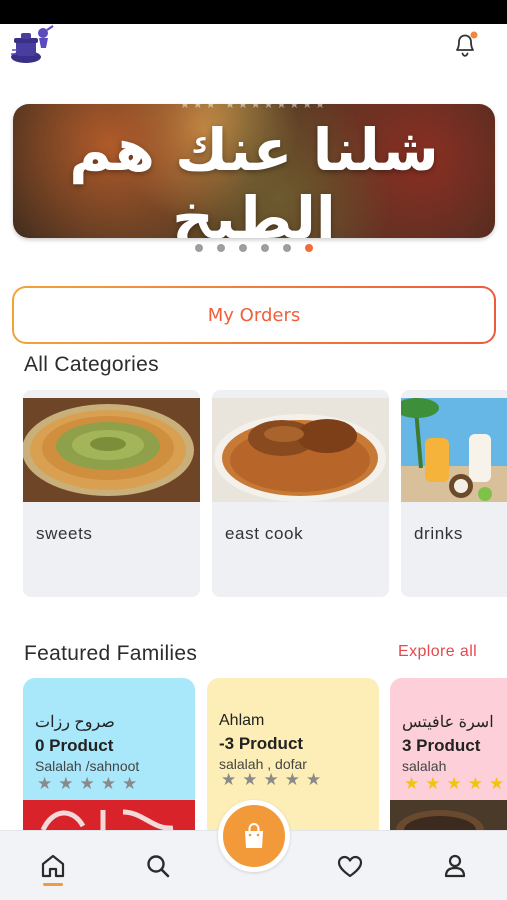 The image size is (507, 900). Describe the element at coordinates (448, 722) in the screenshot. I see `family-name: اسرة عافيتس` at that location.